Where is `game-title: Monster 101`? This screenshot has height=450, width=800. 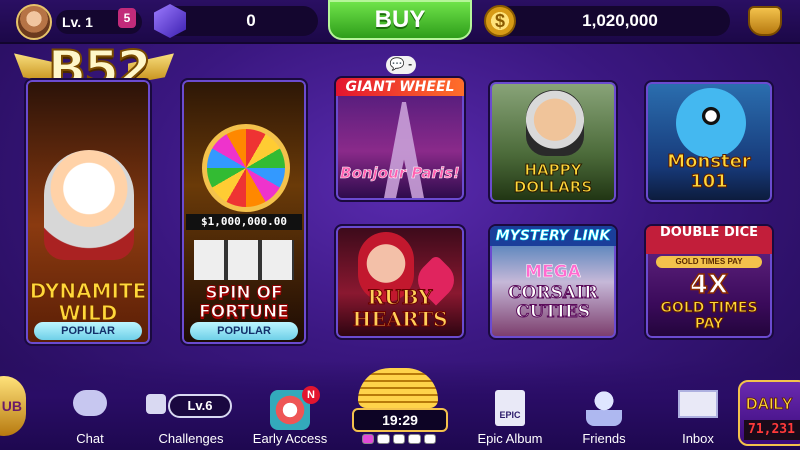
game-title: Monster 101 is located at coordinates (709, 171).